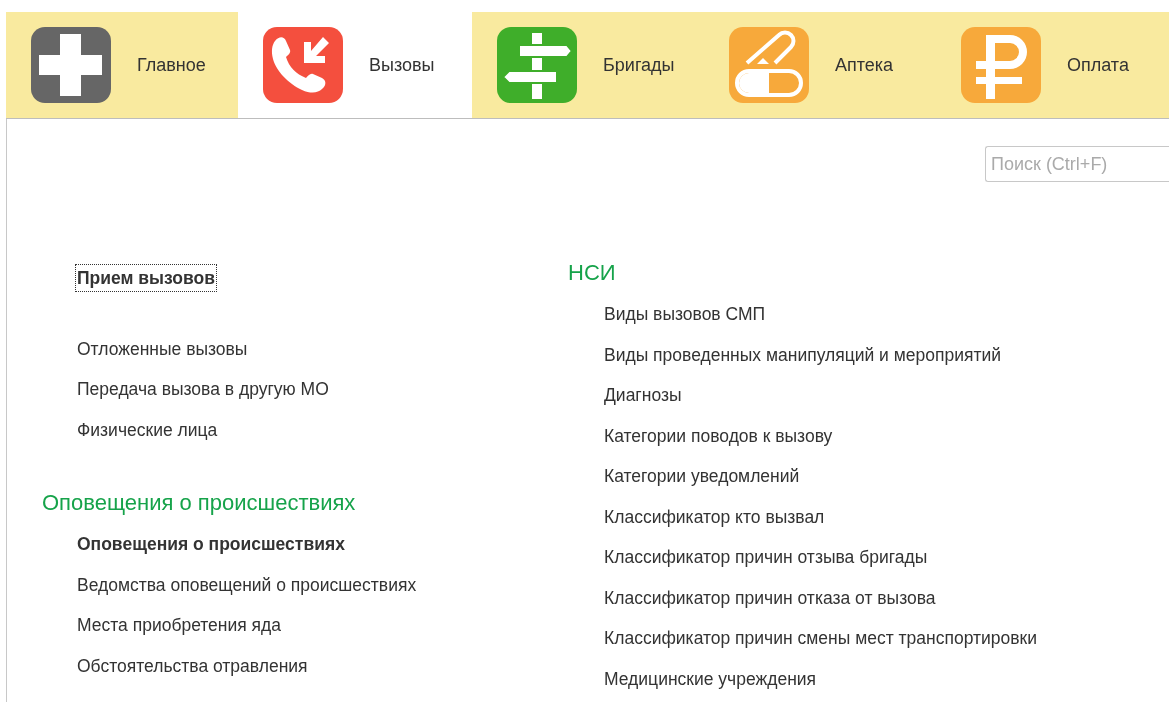 The image size is (1169, 702). What do you see at coordinates (766, 557) in the screenshot?
I see `nav-link: Классификатор причин отзыва бригады` at bounding box center [766, 557].